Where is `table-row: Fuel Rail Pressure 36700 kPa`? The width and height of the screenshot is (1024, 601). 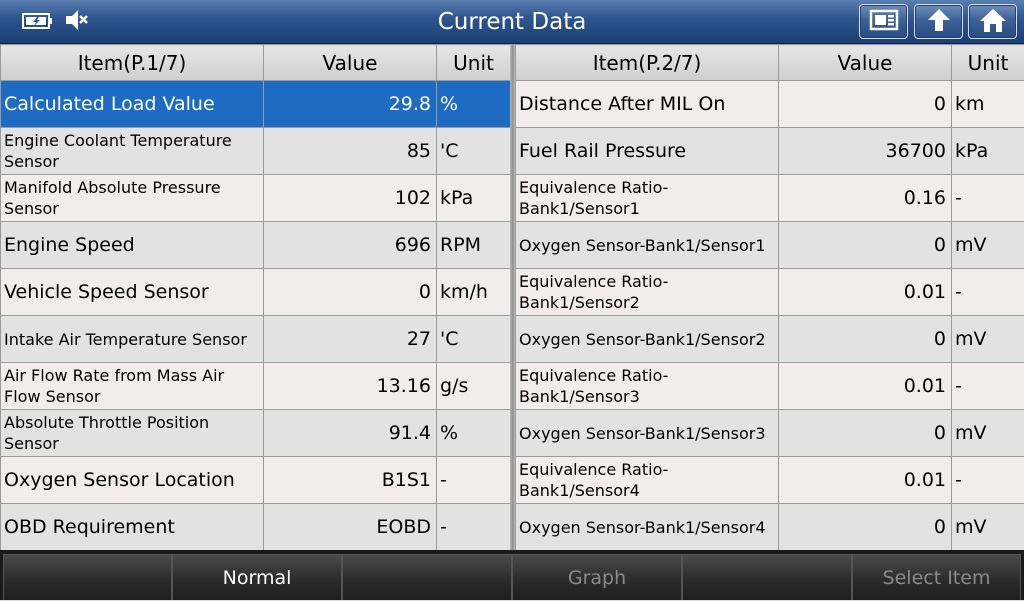
table-row: Fuel Rail Pressure 36700 kPa is located at coordinates (770, 151).